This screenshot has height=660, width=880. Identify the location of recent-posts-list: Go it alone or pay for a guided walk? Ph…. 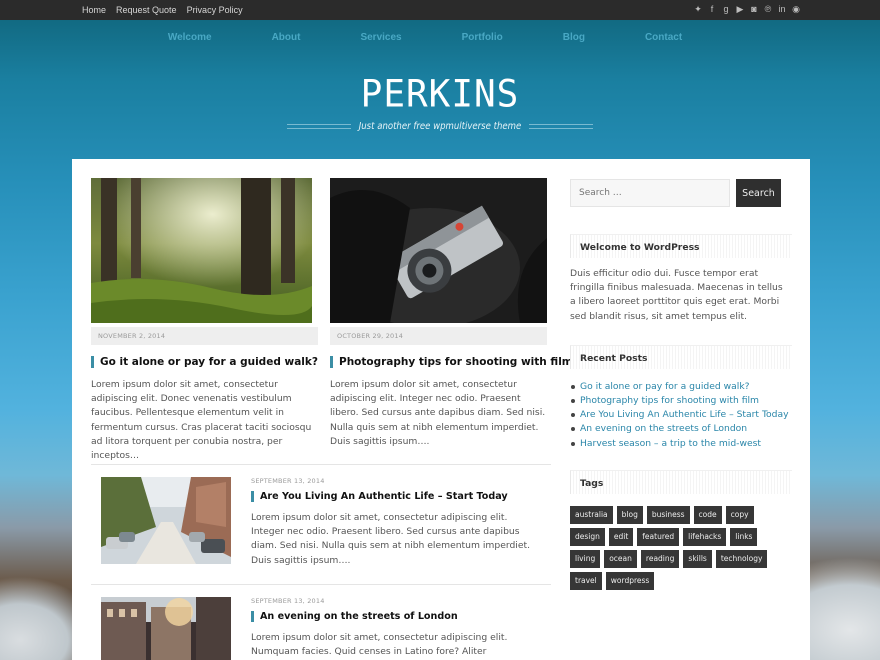
(681, 415).